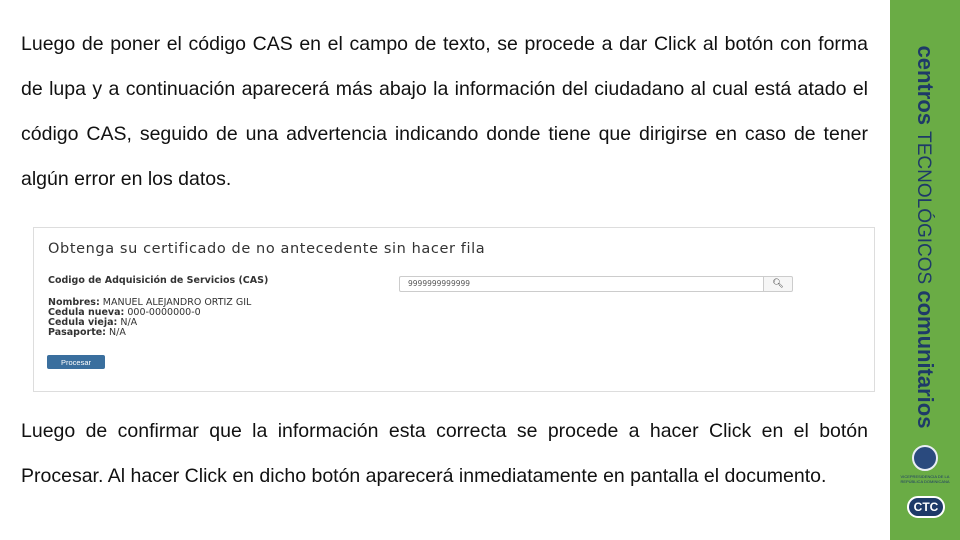 The width and height of the screenshot is (960, 540). I want to click on search-button: 🔍︎, so click(778, 284).